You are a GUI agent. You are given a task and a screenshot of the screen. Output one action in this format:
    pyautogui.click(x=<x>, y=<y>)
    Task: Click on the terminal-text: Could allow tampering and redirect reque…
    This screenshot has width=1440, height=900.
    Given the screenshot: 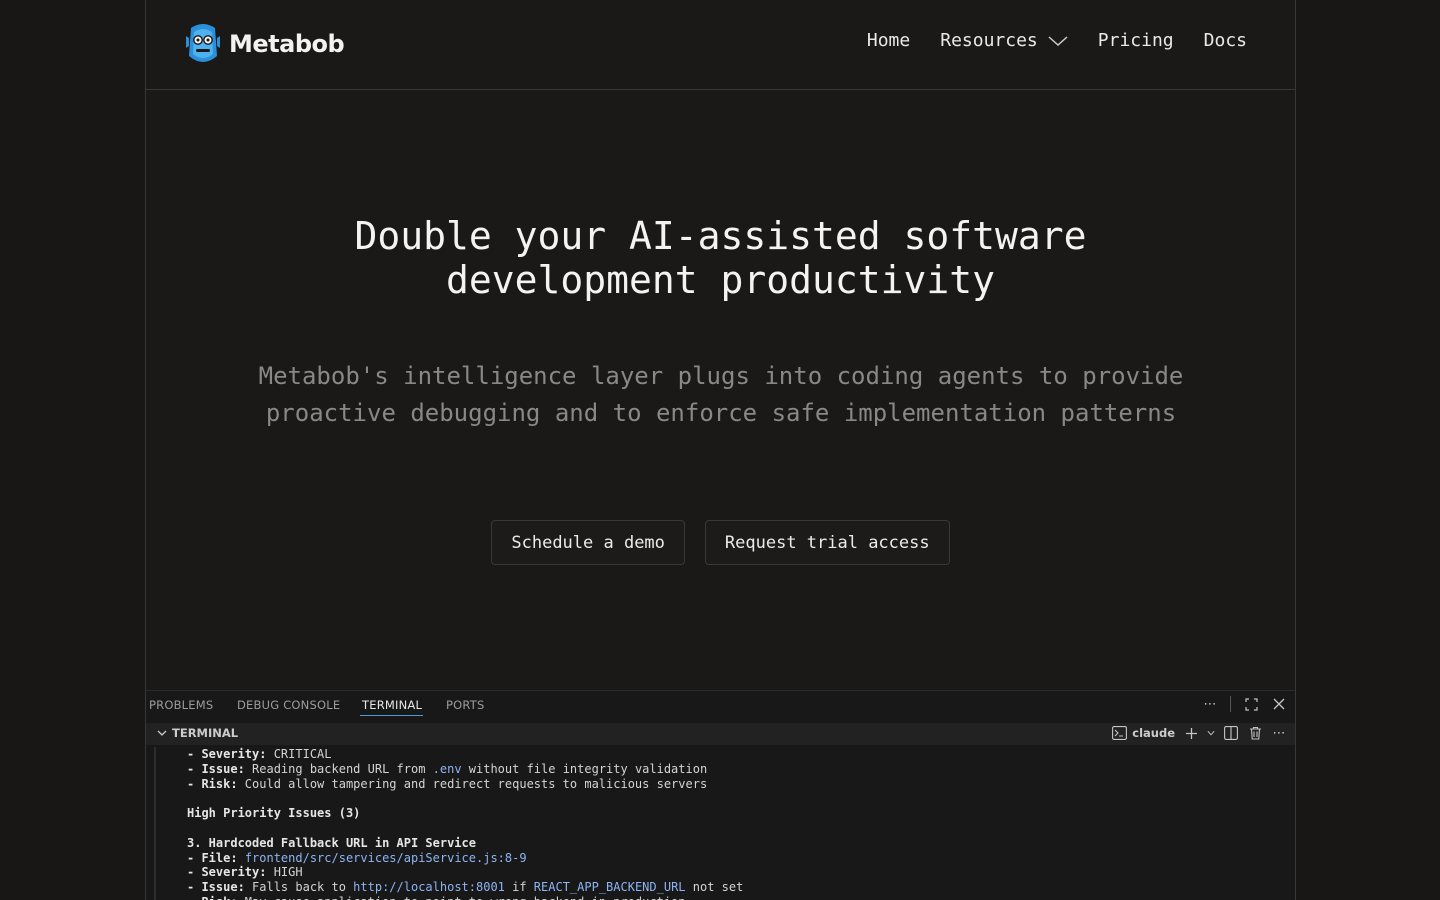 What is the action you would take?
    pyautogui.click(x=472, y=783)
    